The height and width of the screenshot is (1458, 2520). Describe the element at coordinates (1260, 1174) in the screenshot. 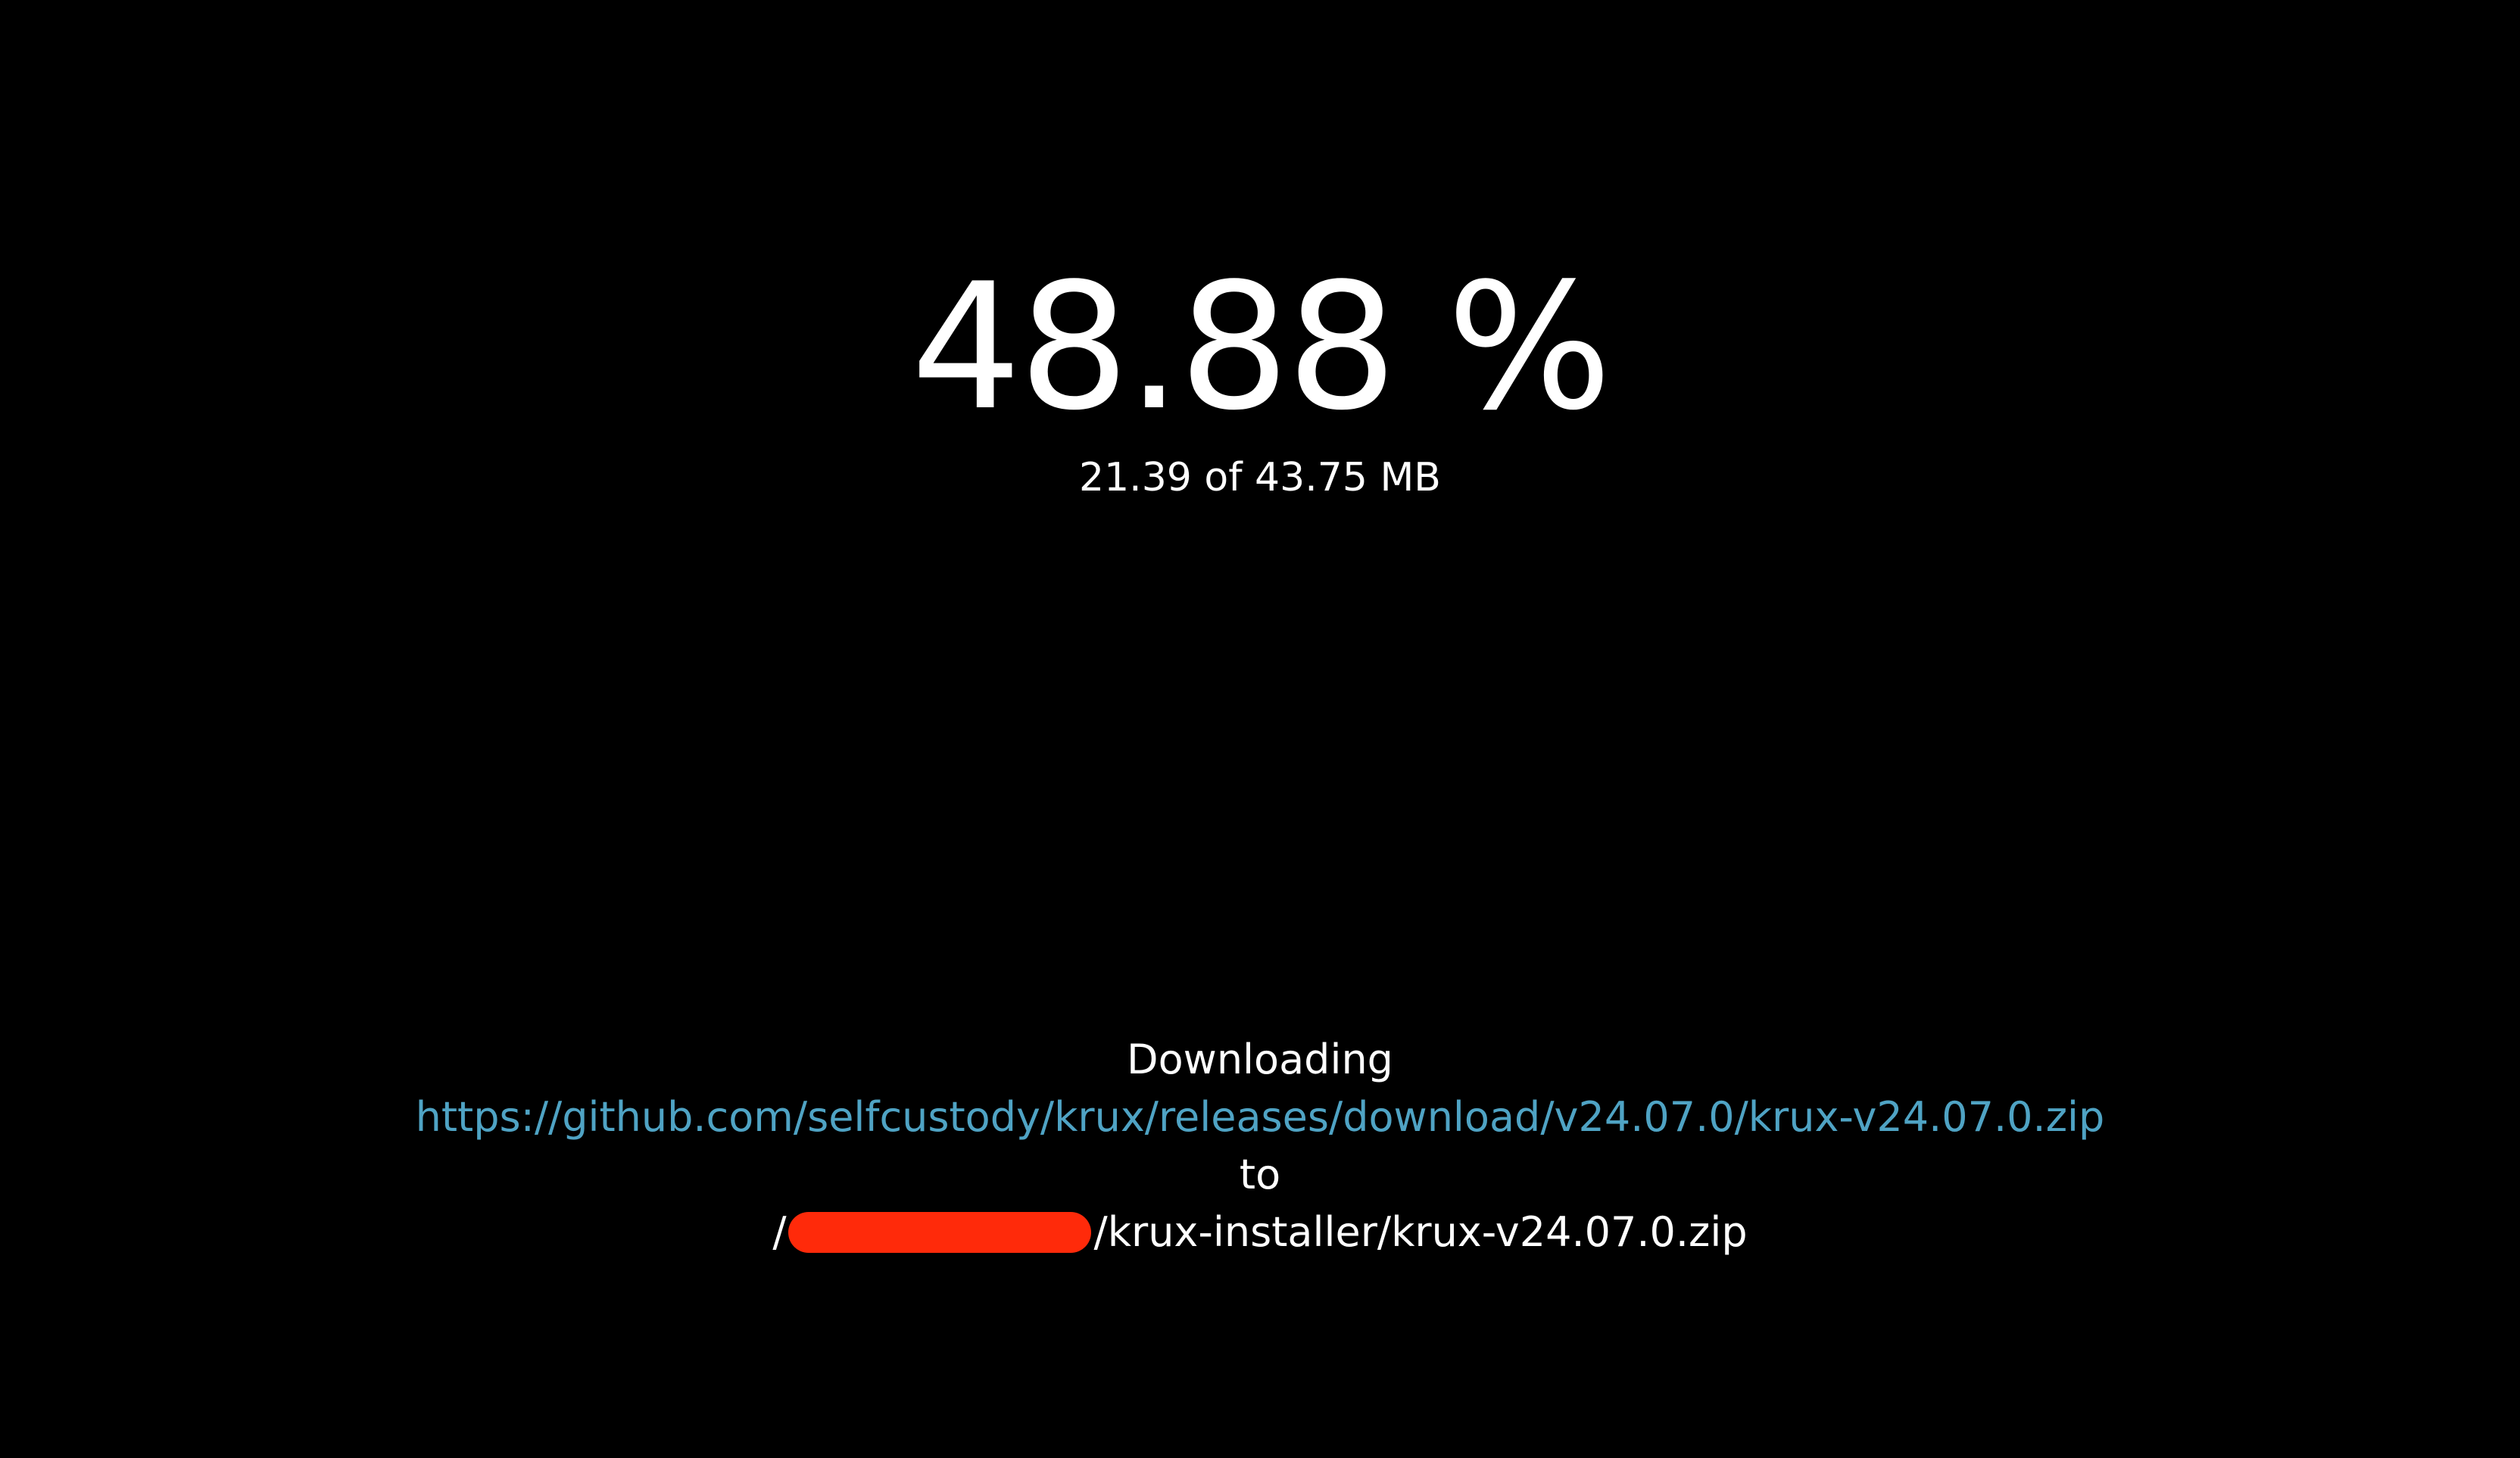

I see `to-label: to` at that location.